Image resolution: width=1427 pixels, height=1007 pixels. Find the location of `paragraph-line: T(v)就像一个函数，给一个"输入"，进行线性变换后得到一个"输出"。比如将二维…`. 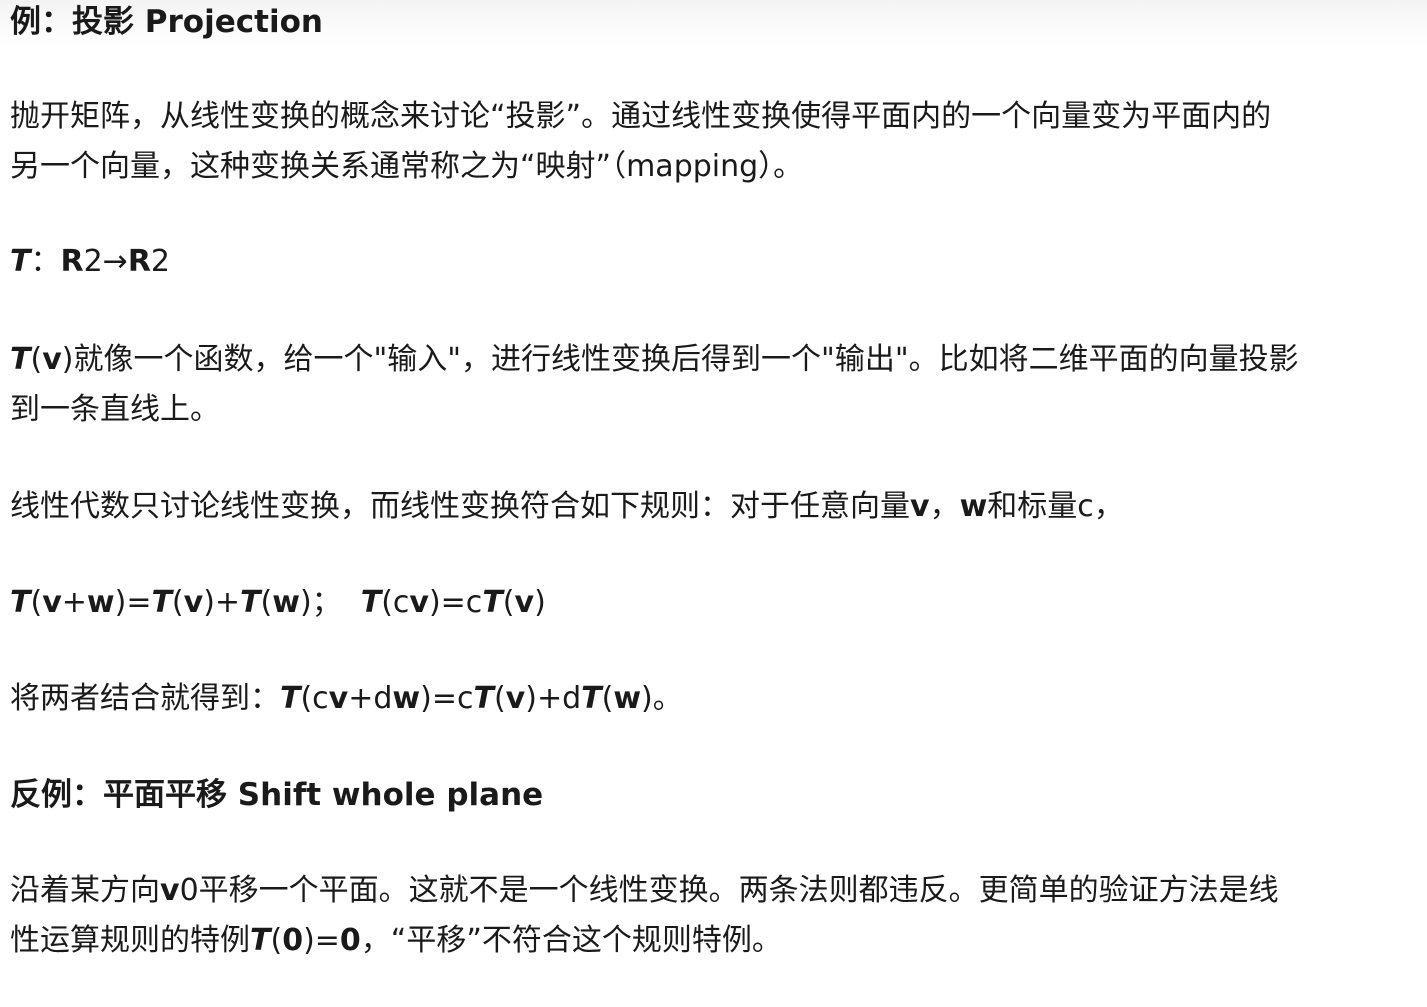

paragraph-line: T(v)就像一个函数，给一个"输入"，进行线性变换后得到一个"输出"。比如将二维… is located at coordinates (710, 360).